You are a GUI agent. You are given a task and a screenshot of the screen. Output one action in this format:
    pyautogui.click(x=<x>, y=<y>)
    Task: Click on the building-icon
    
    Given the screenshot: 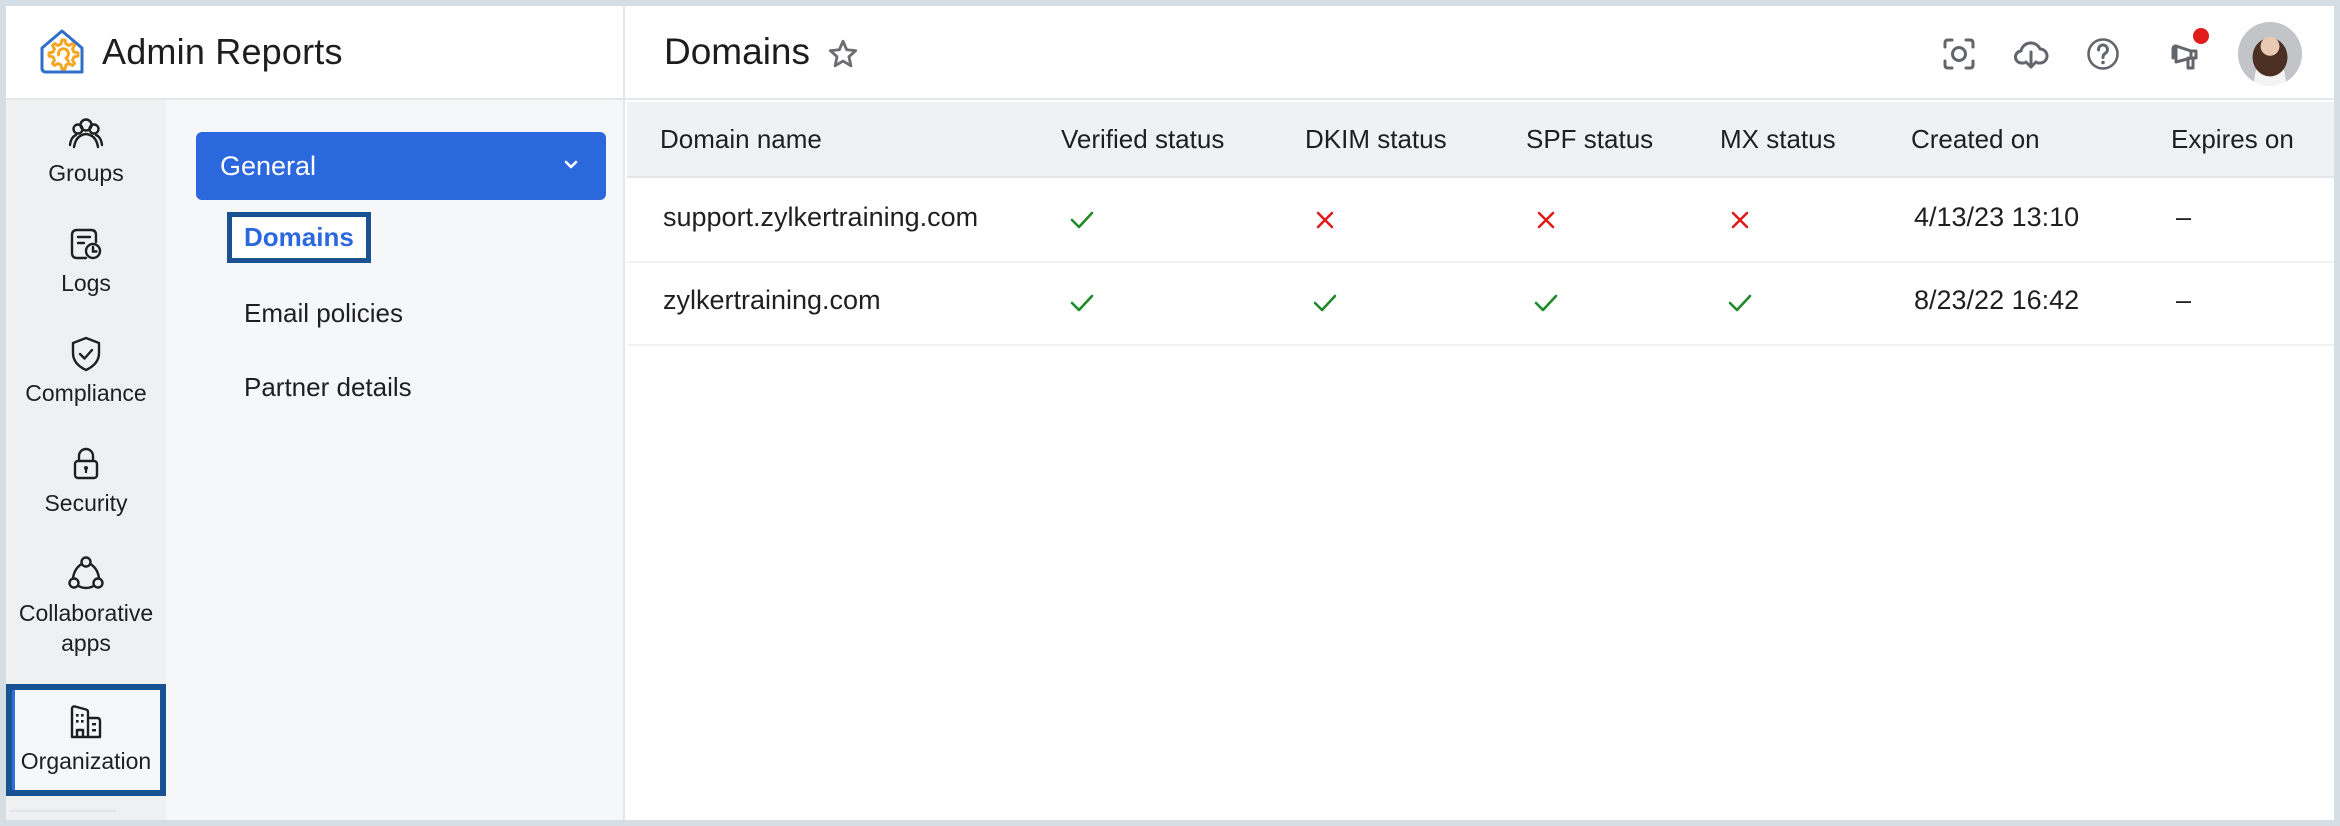 What is the action you would take?
    pyautogui.click(x=86, y=722)
    